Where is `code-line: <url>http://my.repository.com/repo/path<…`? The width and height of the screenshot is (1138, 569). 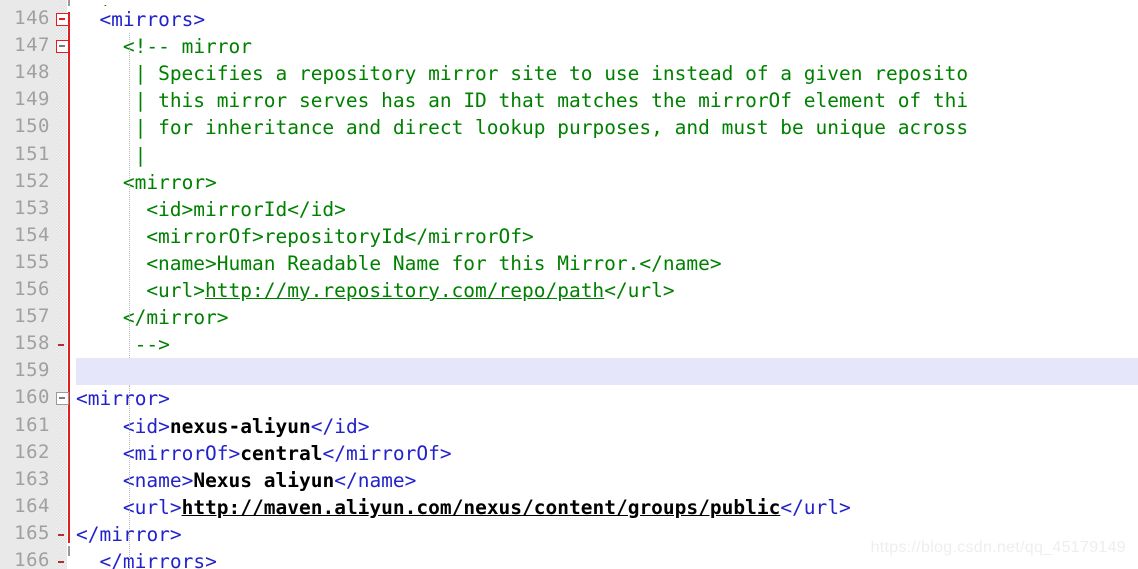
code-line: <url>http://my.repository.com/repo/path<… is located at coordinates (410, 290).